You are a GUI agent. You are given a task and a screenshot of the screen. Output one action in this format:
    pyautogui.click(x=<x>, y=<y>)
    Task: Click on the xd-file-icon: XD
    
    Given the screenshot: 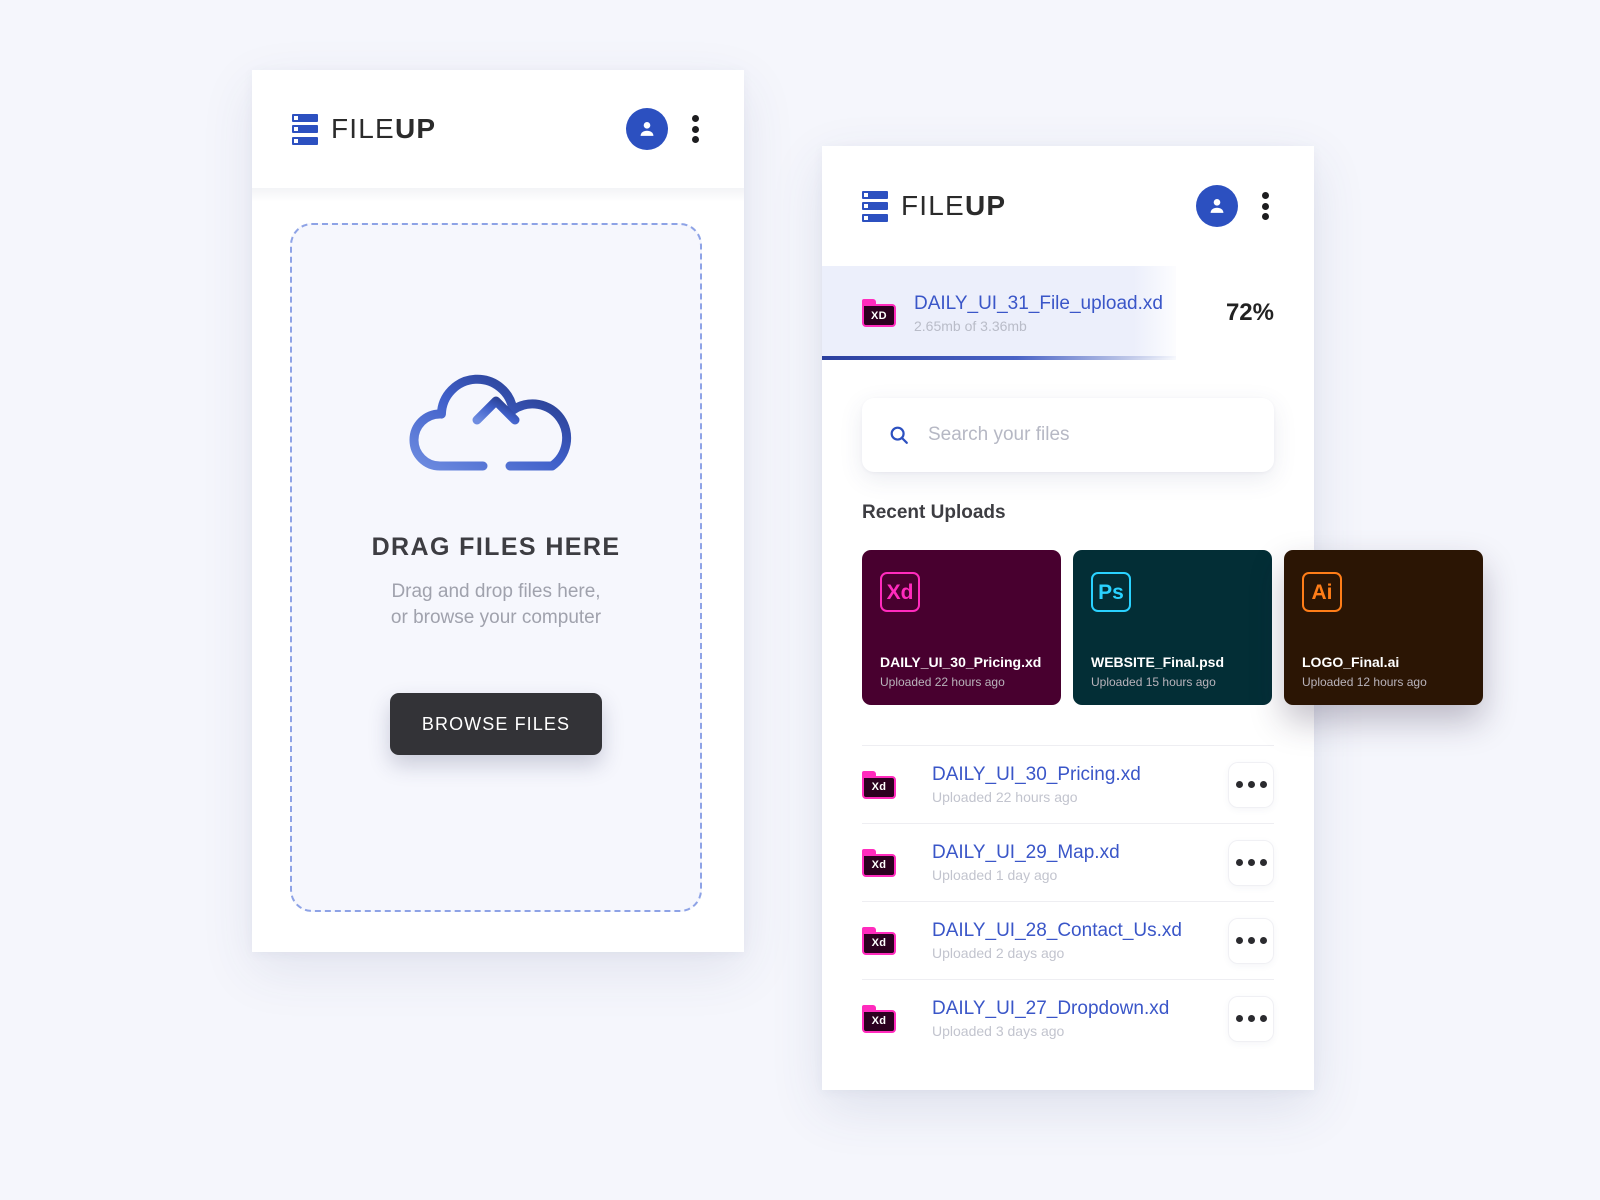 What is the action you would take?
    pyautogui.click(x=879, y=313)
    